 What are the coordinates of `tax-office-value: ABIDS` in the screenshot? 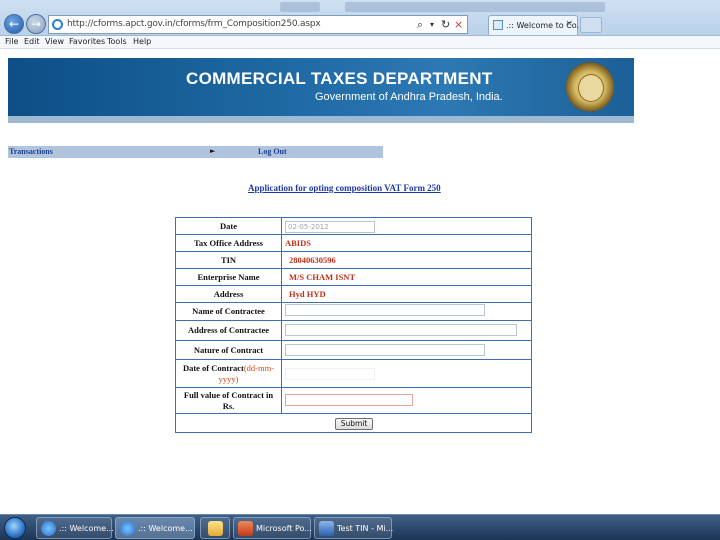 It's located at (298, 243).